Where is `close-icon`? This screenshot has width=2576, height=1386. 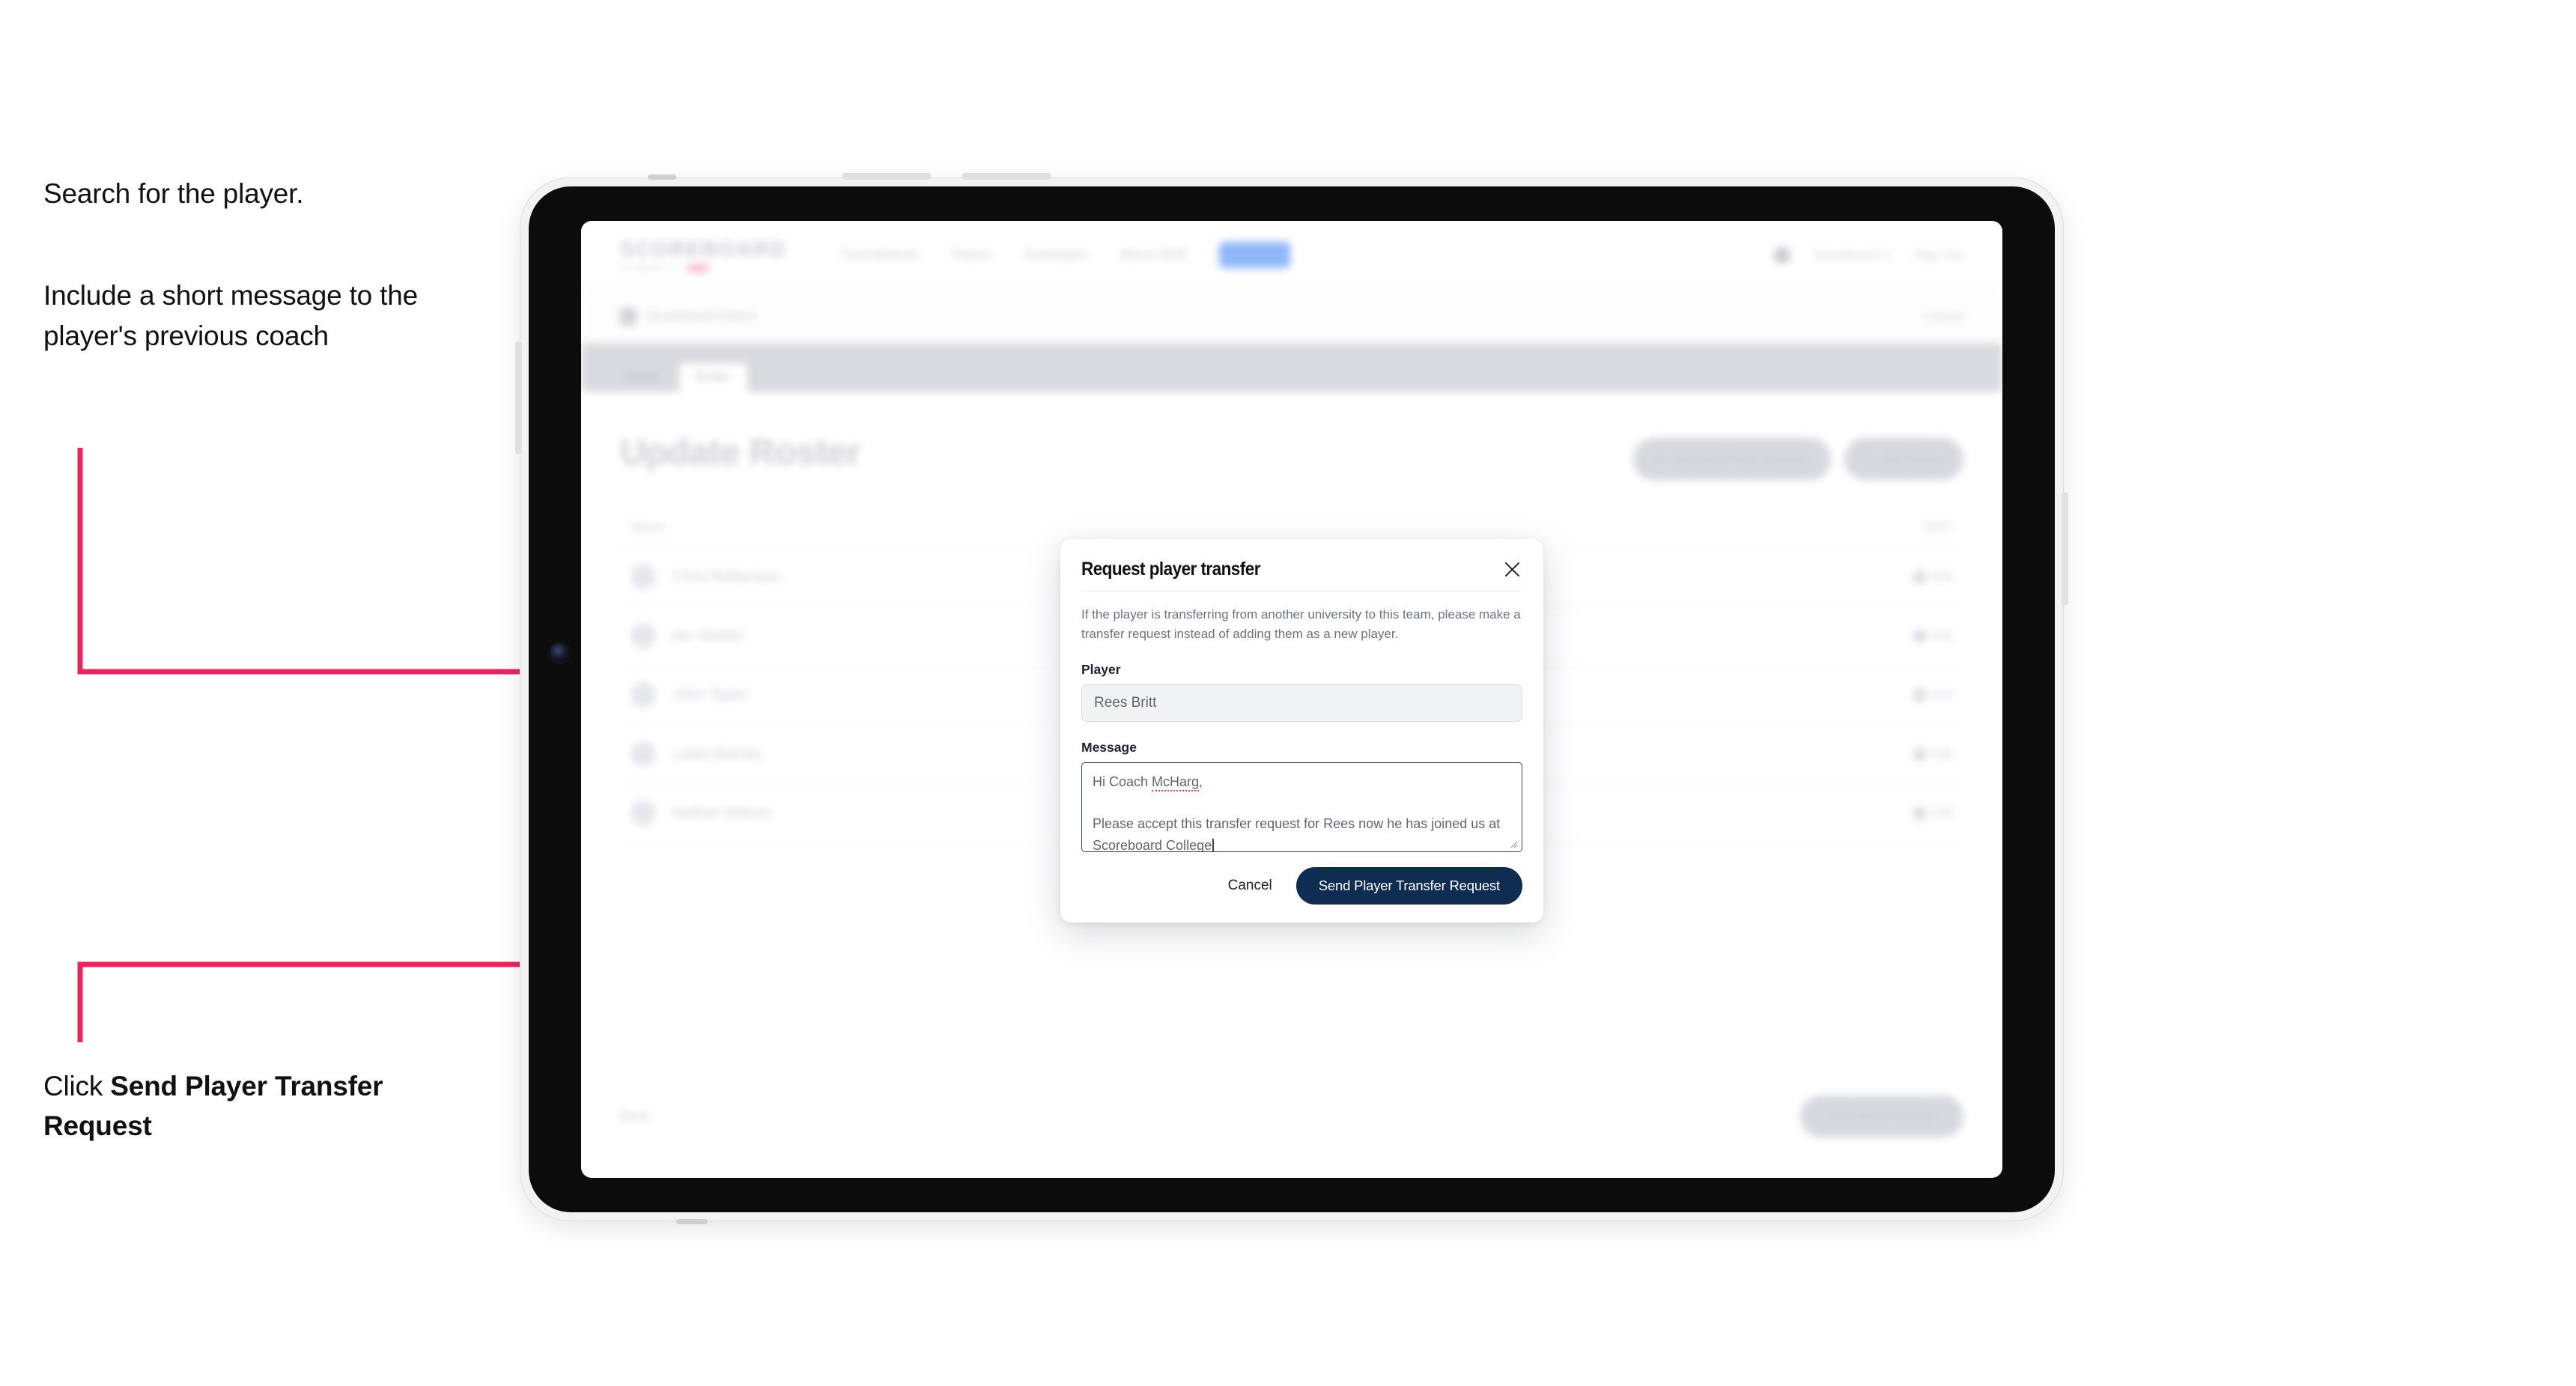
close-icon is located at coordinates (1511, 569).